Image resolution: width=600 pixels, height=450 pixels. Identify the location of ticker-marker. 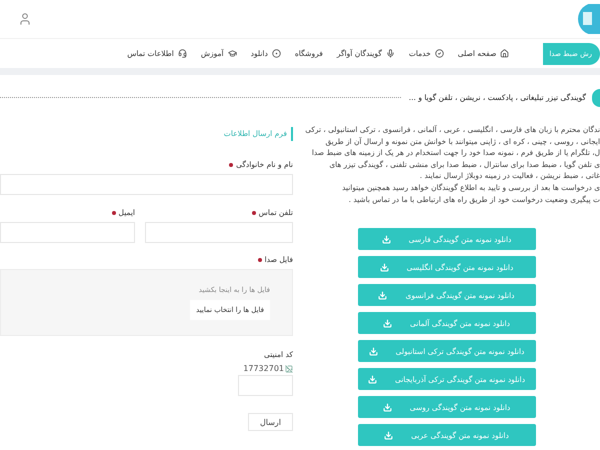
(596, 97).